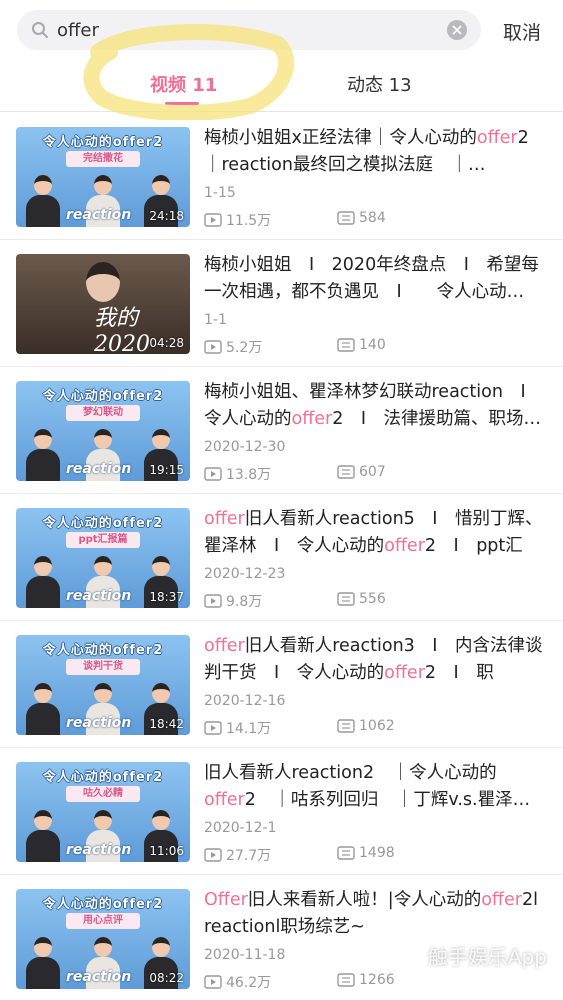  What do you see at coordinates (215, 320) in the screenshot?
I see `video-date: 1-1` at bounding box center [215, 320].